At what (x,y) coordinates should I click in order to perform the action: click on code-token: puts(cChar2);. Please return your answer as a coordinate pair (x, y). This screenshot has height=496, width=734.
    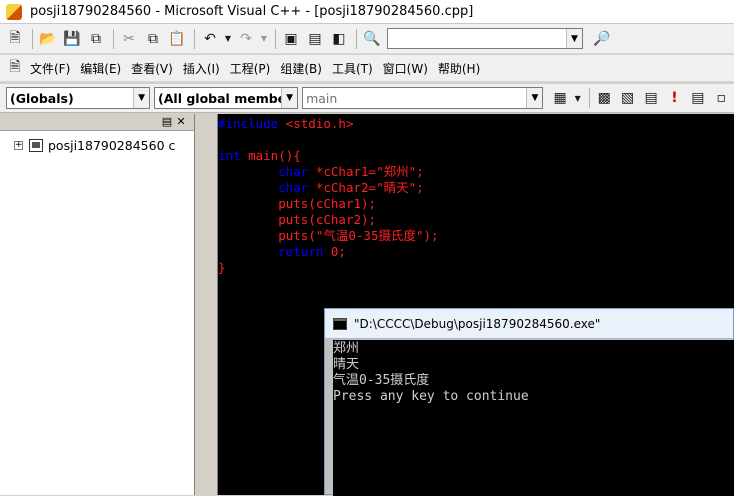
    Looking at the image, I should click on (327, 219).